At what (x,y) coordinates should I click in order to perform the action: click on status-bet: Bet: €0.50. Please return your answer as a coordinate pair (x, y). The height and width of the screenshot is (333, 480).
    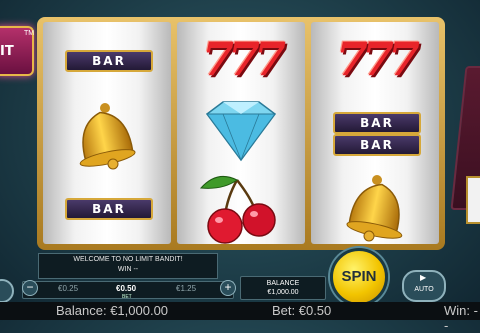
    Looking at the image, I should click on (302, 310).